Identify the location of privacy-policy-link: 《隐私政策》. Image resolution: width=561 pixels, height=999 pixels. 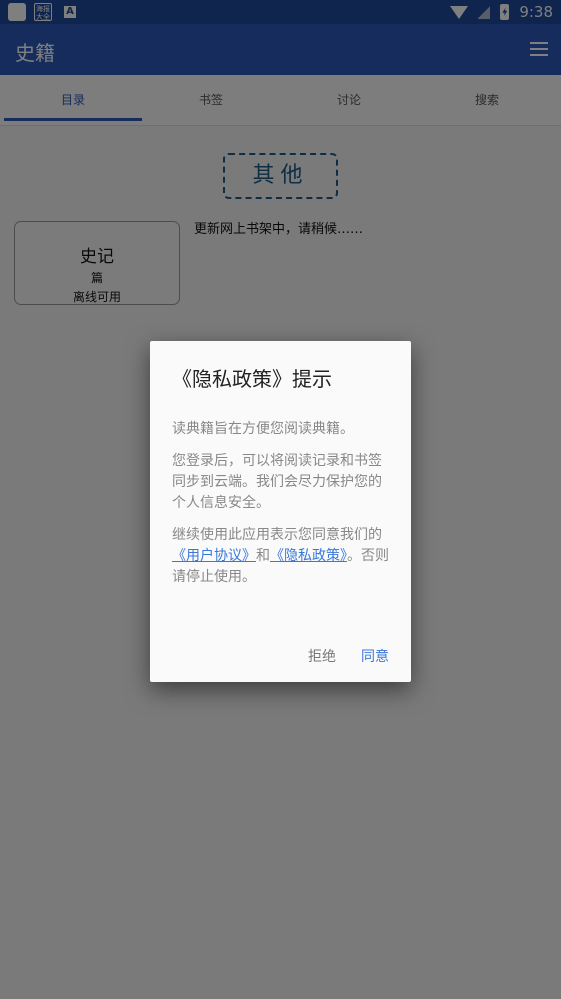
(308, 556).